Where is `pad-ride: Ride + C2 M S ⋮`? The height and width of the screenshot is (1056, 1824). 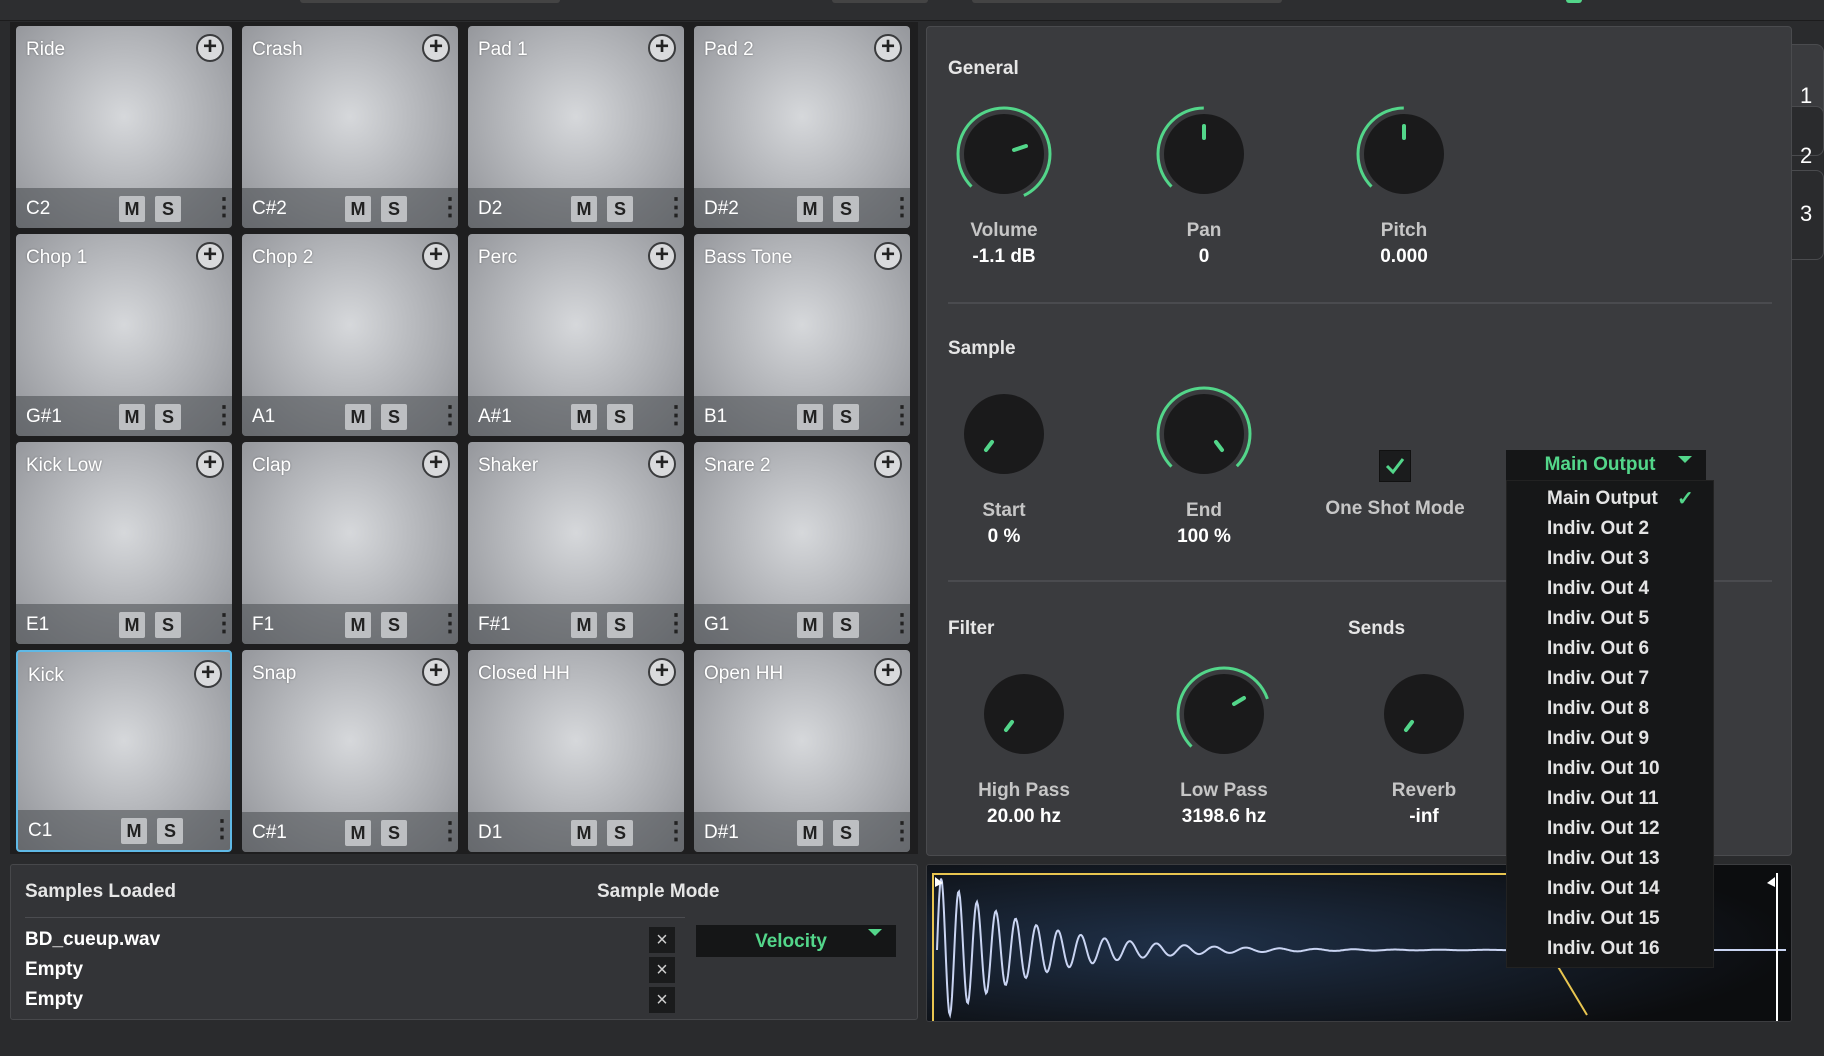 pad-ride: Ride + C2 M S ⋮ is located at coordinates (124, 127).